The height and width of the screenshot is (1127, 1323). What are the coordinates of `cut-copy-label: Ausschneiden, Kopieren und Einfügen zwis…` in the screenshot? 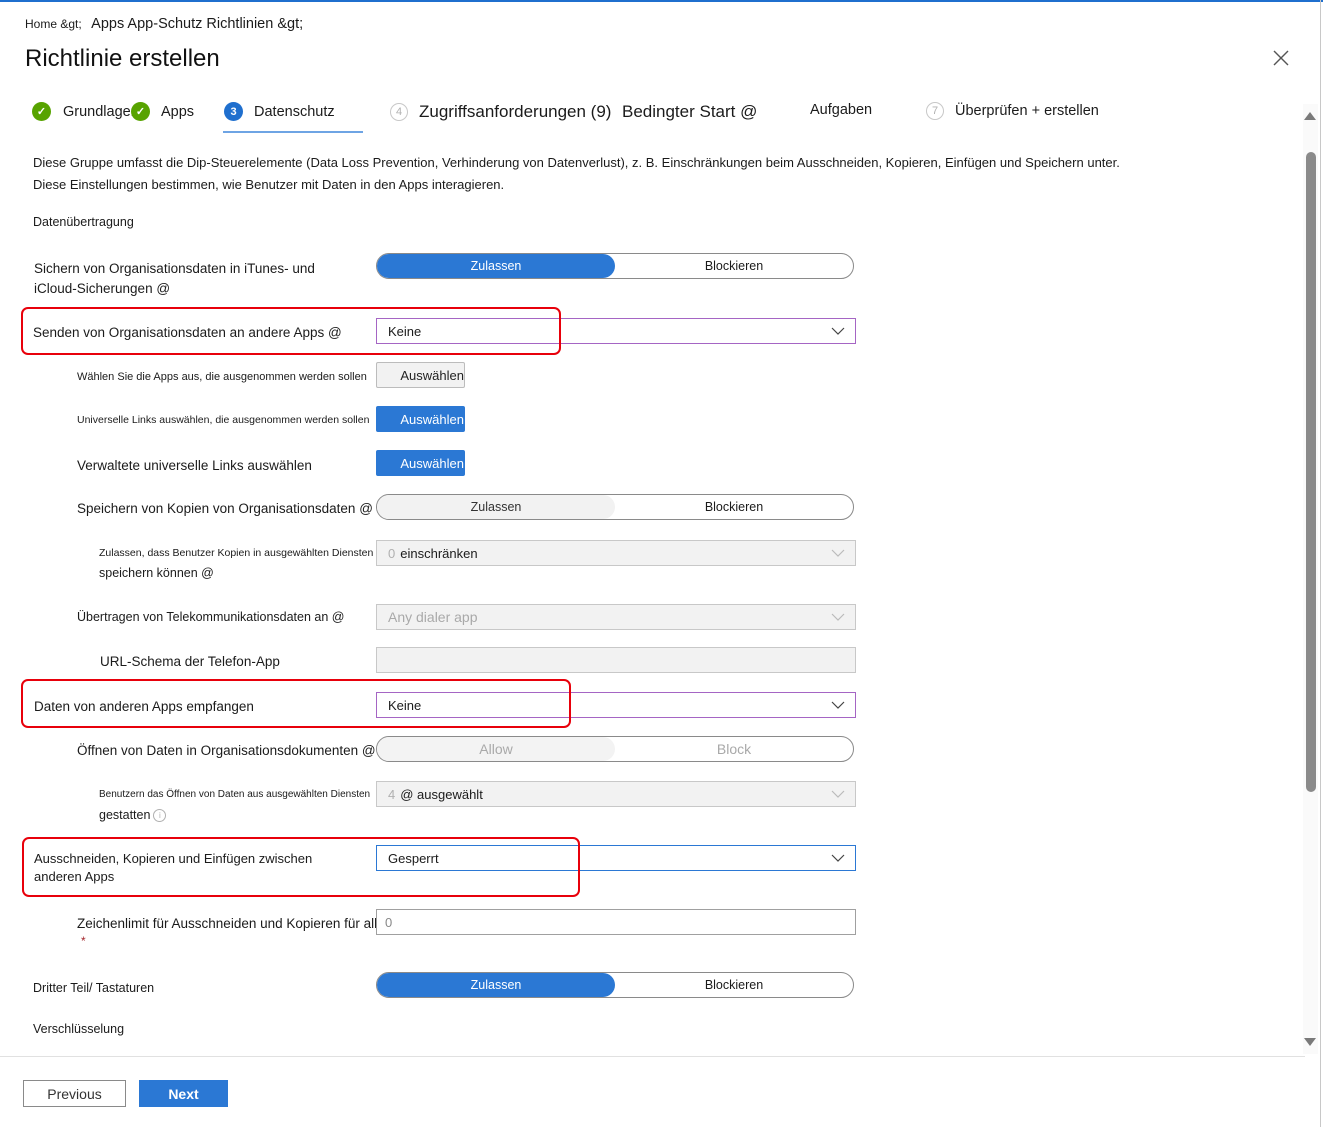 It's located at (173, 868).